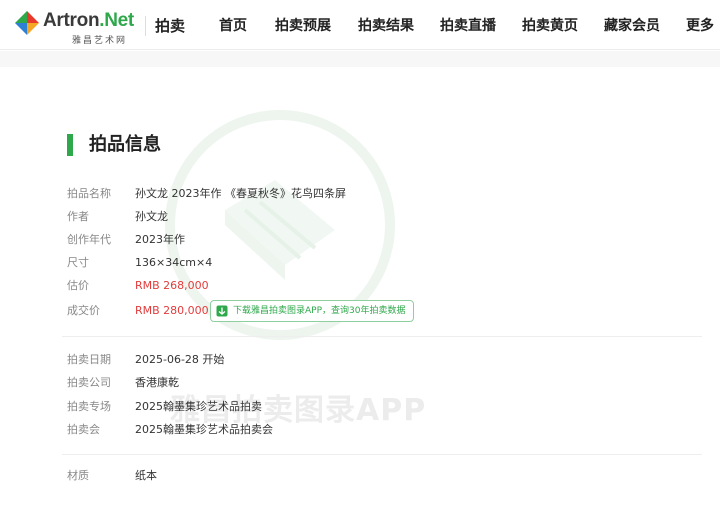  I want to click on info-row-lot-name: 拍品名称 孙文龙 2023年作 《春夏秋冬》花鸟四条屏, so click(367, 194).